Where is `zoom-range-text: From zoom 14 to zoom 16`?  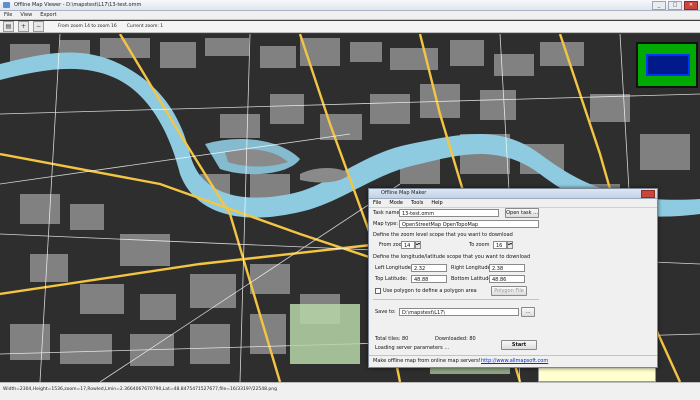 zoom-range-text: From zoom 14 to zoom 16 is located at coordinates (87, 26).